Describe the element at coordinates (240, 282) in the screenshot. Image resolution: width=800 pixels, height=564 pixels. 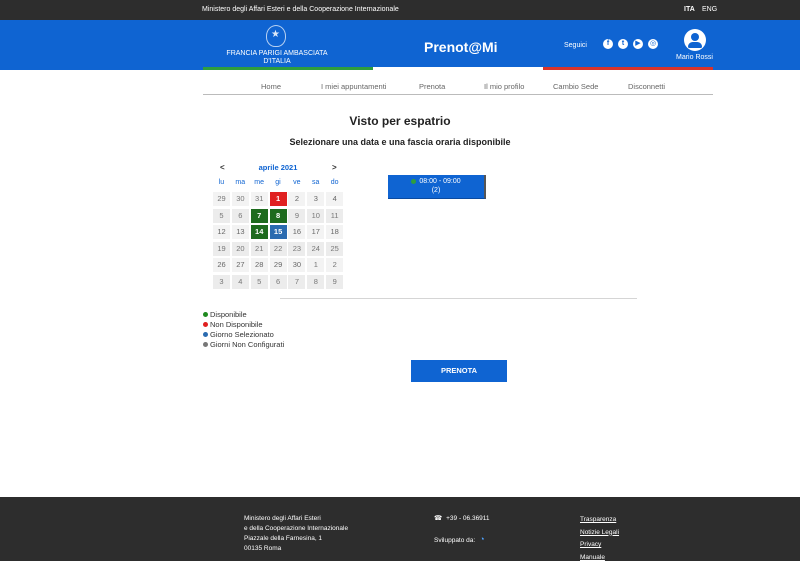
I see `calendar-day-unconf: 4` at that location.